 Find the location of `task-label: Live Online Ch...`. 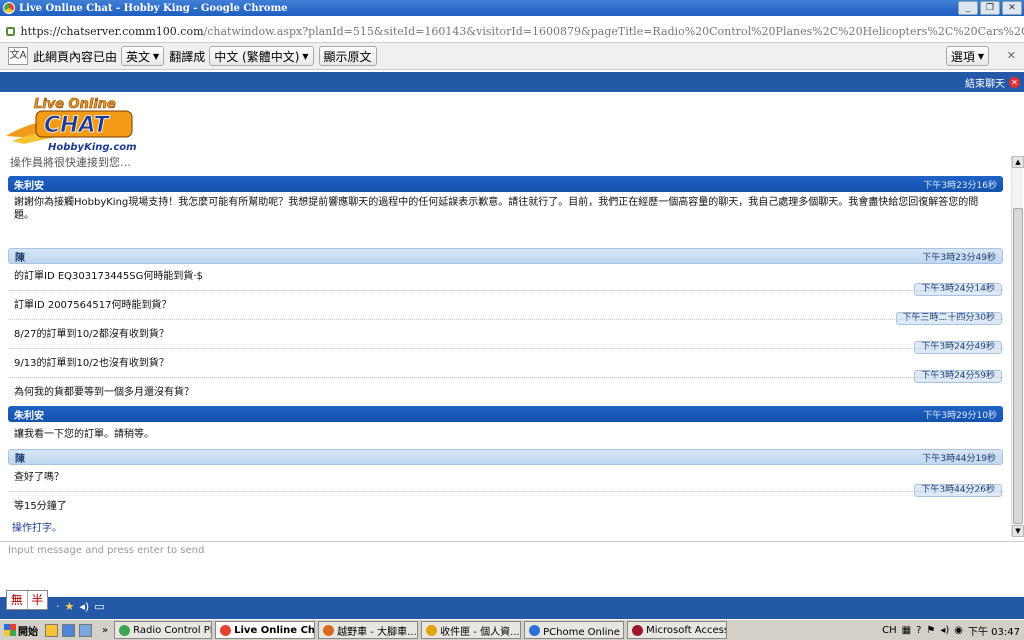

task-label: Live Online Ch... is located at coordinates (275, 630).